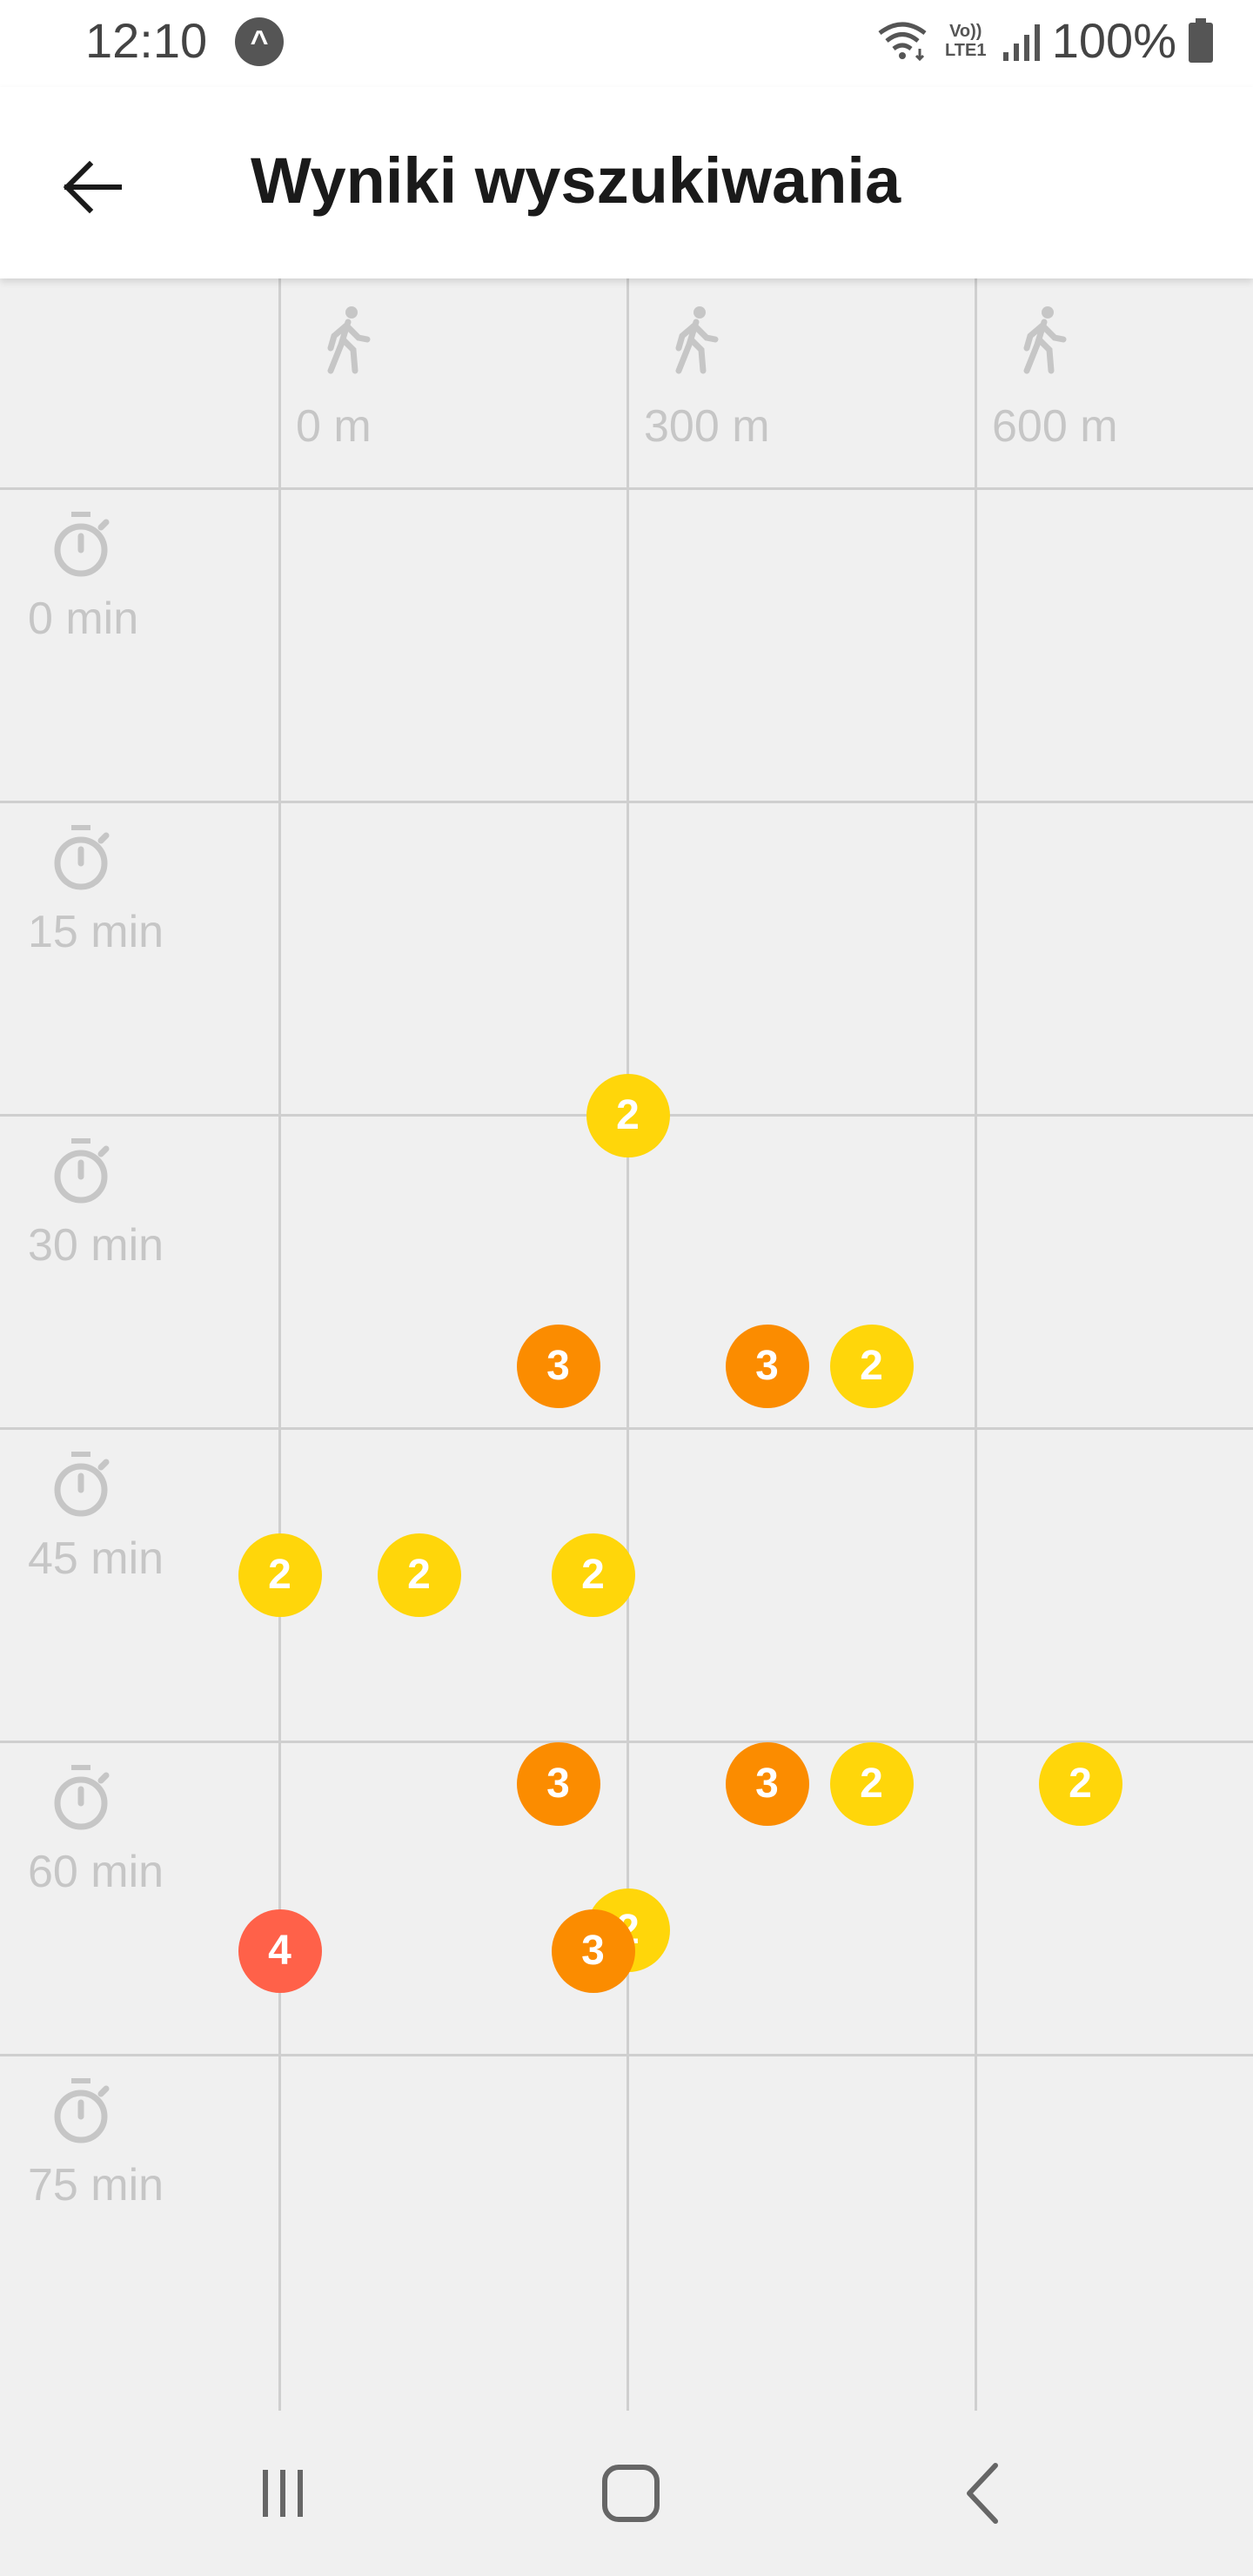  I want to click on recents-button, so click(283, 2493).